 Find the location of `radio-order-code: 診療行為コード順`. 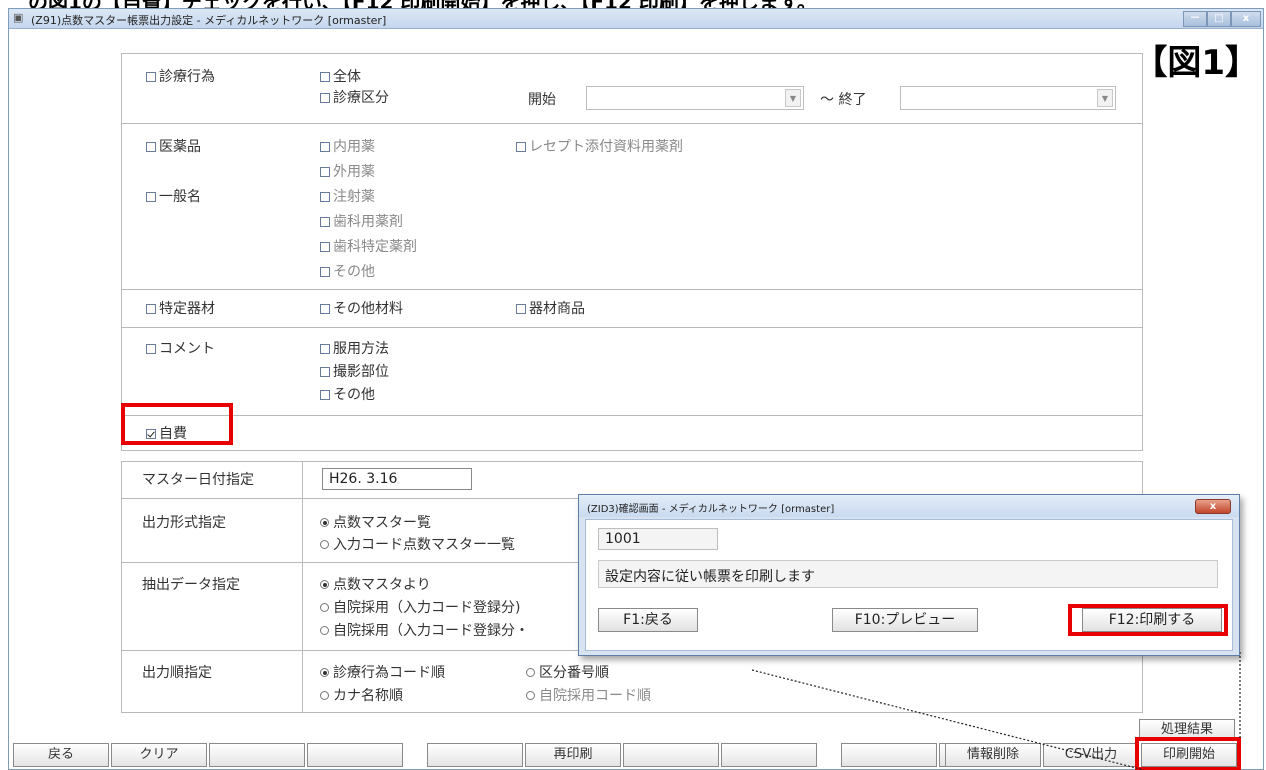

radio-order-code: 診療行為コード順 is located at coordinates (382, 673).